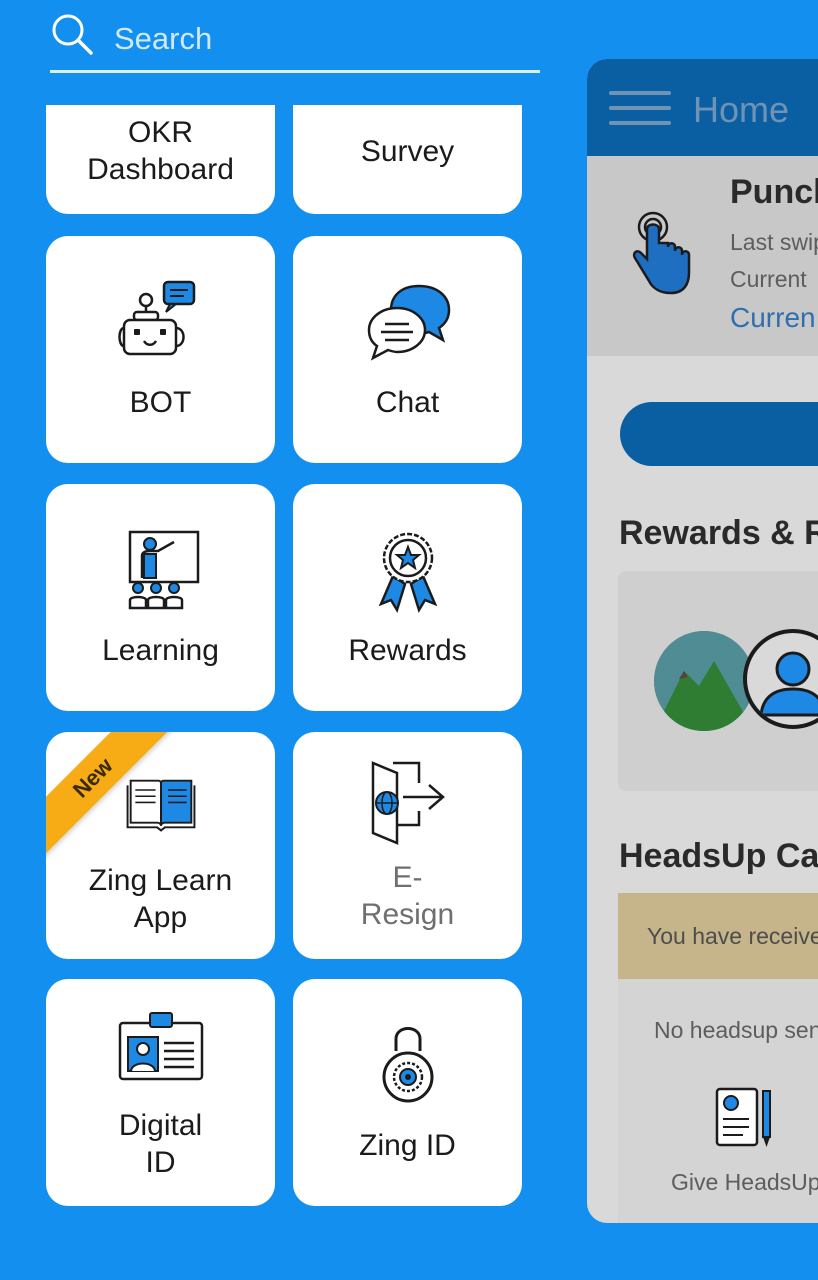 The width and height of the screenshot is (818, 1280). Describe the element at coordinates (407, 650) in the screenshot. I see `tile-label: Rewards` at that location.